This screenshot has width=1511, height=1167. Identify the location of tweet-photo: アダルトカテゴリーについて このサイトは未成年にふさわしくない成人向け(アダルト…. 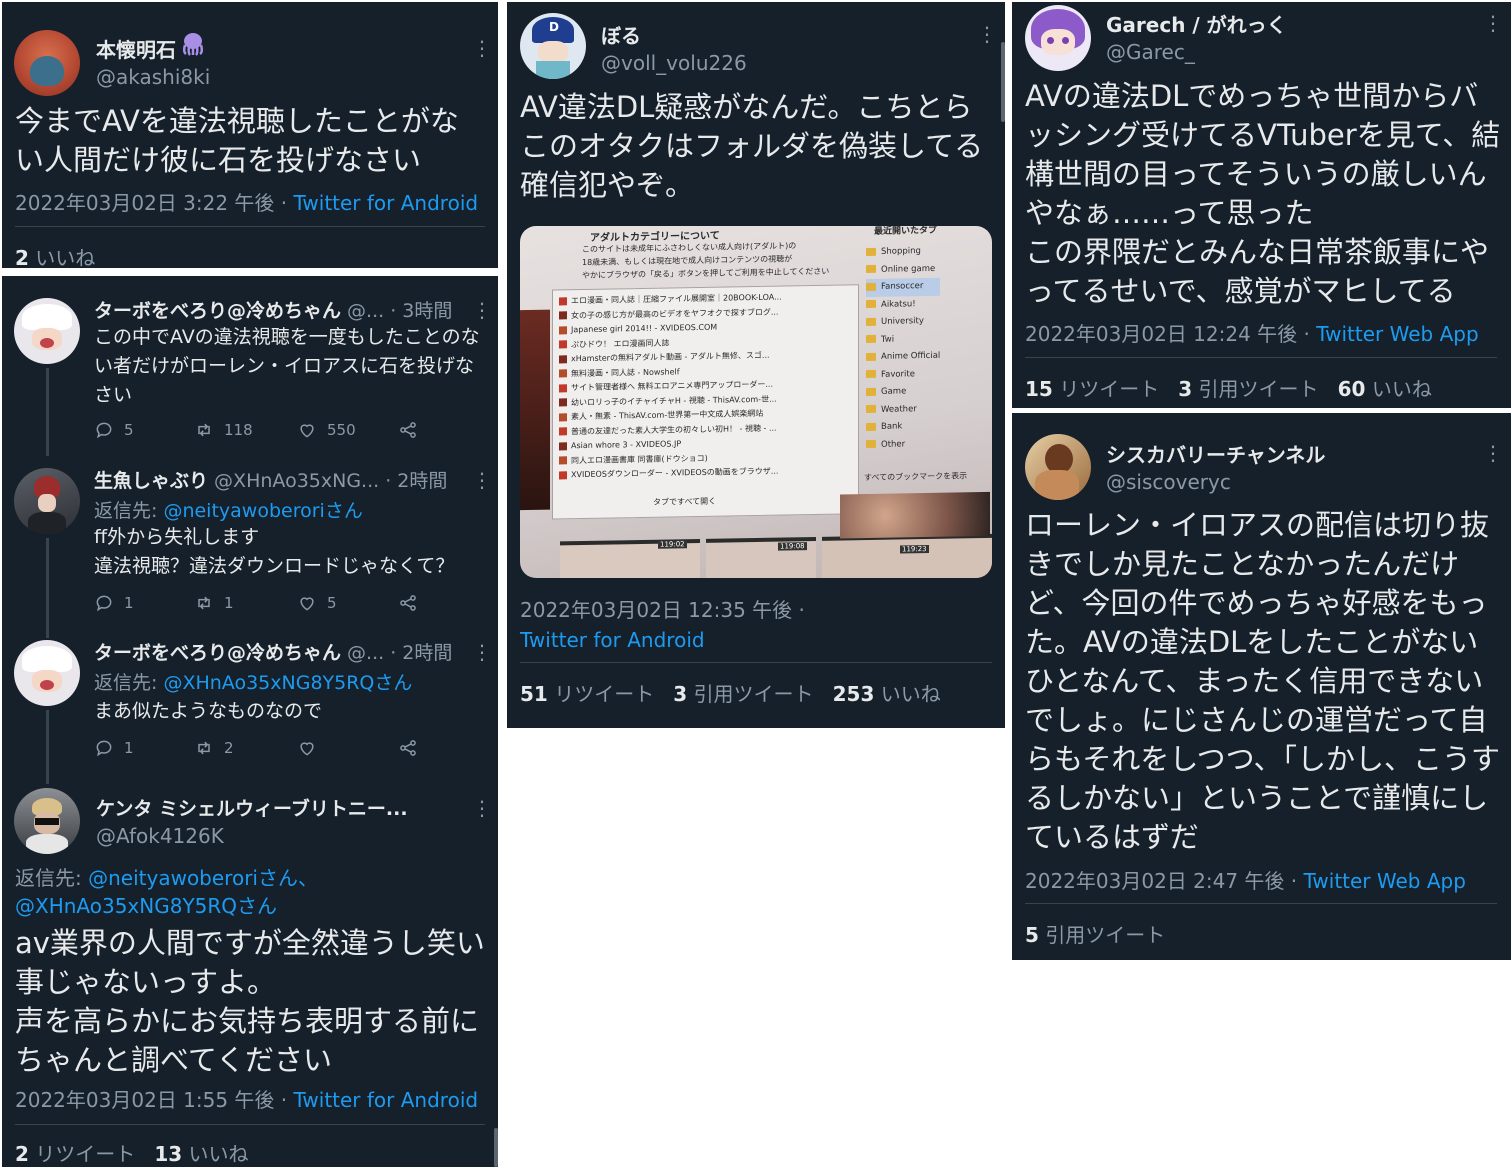
(756, 402).